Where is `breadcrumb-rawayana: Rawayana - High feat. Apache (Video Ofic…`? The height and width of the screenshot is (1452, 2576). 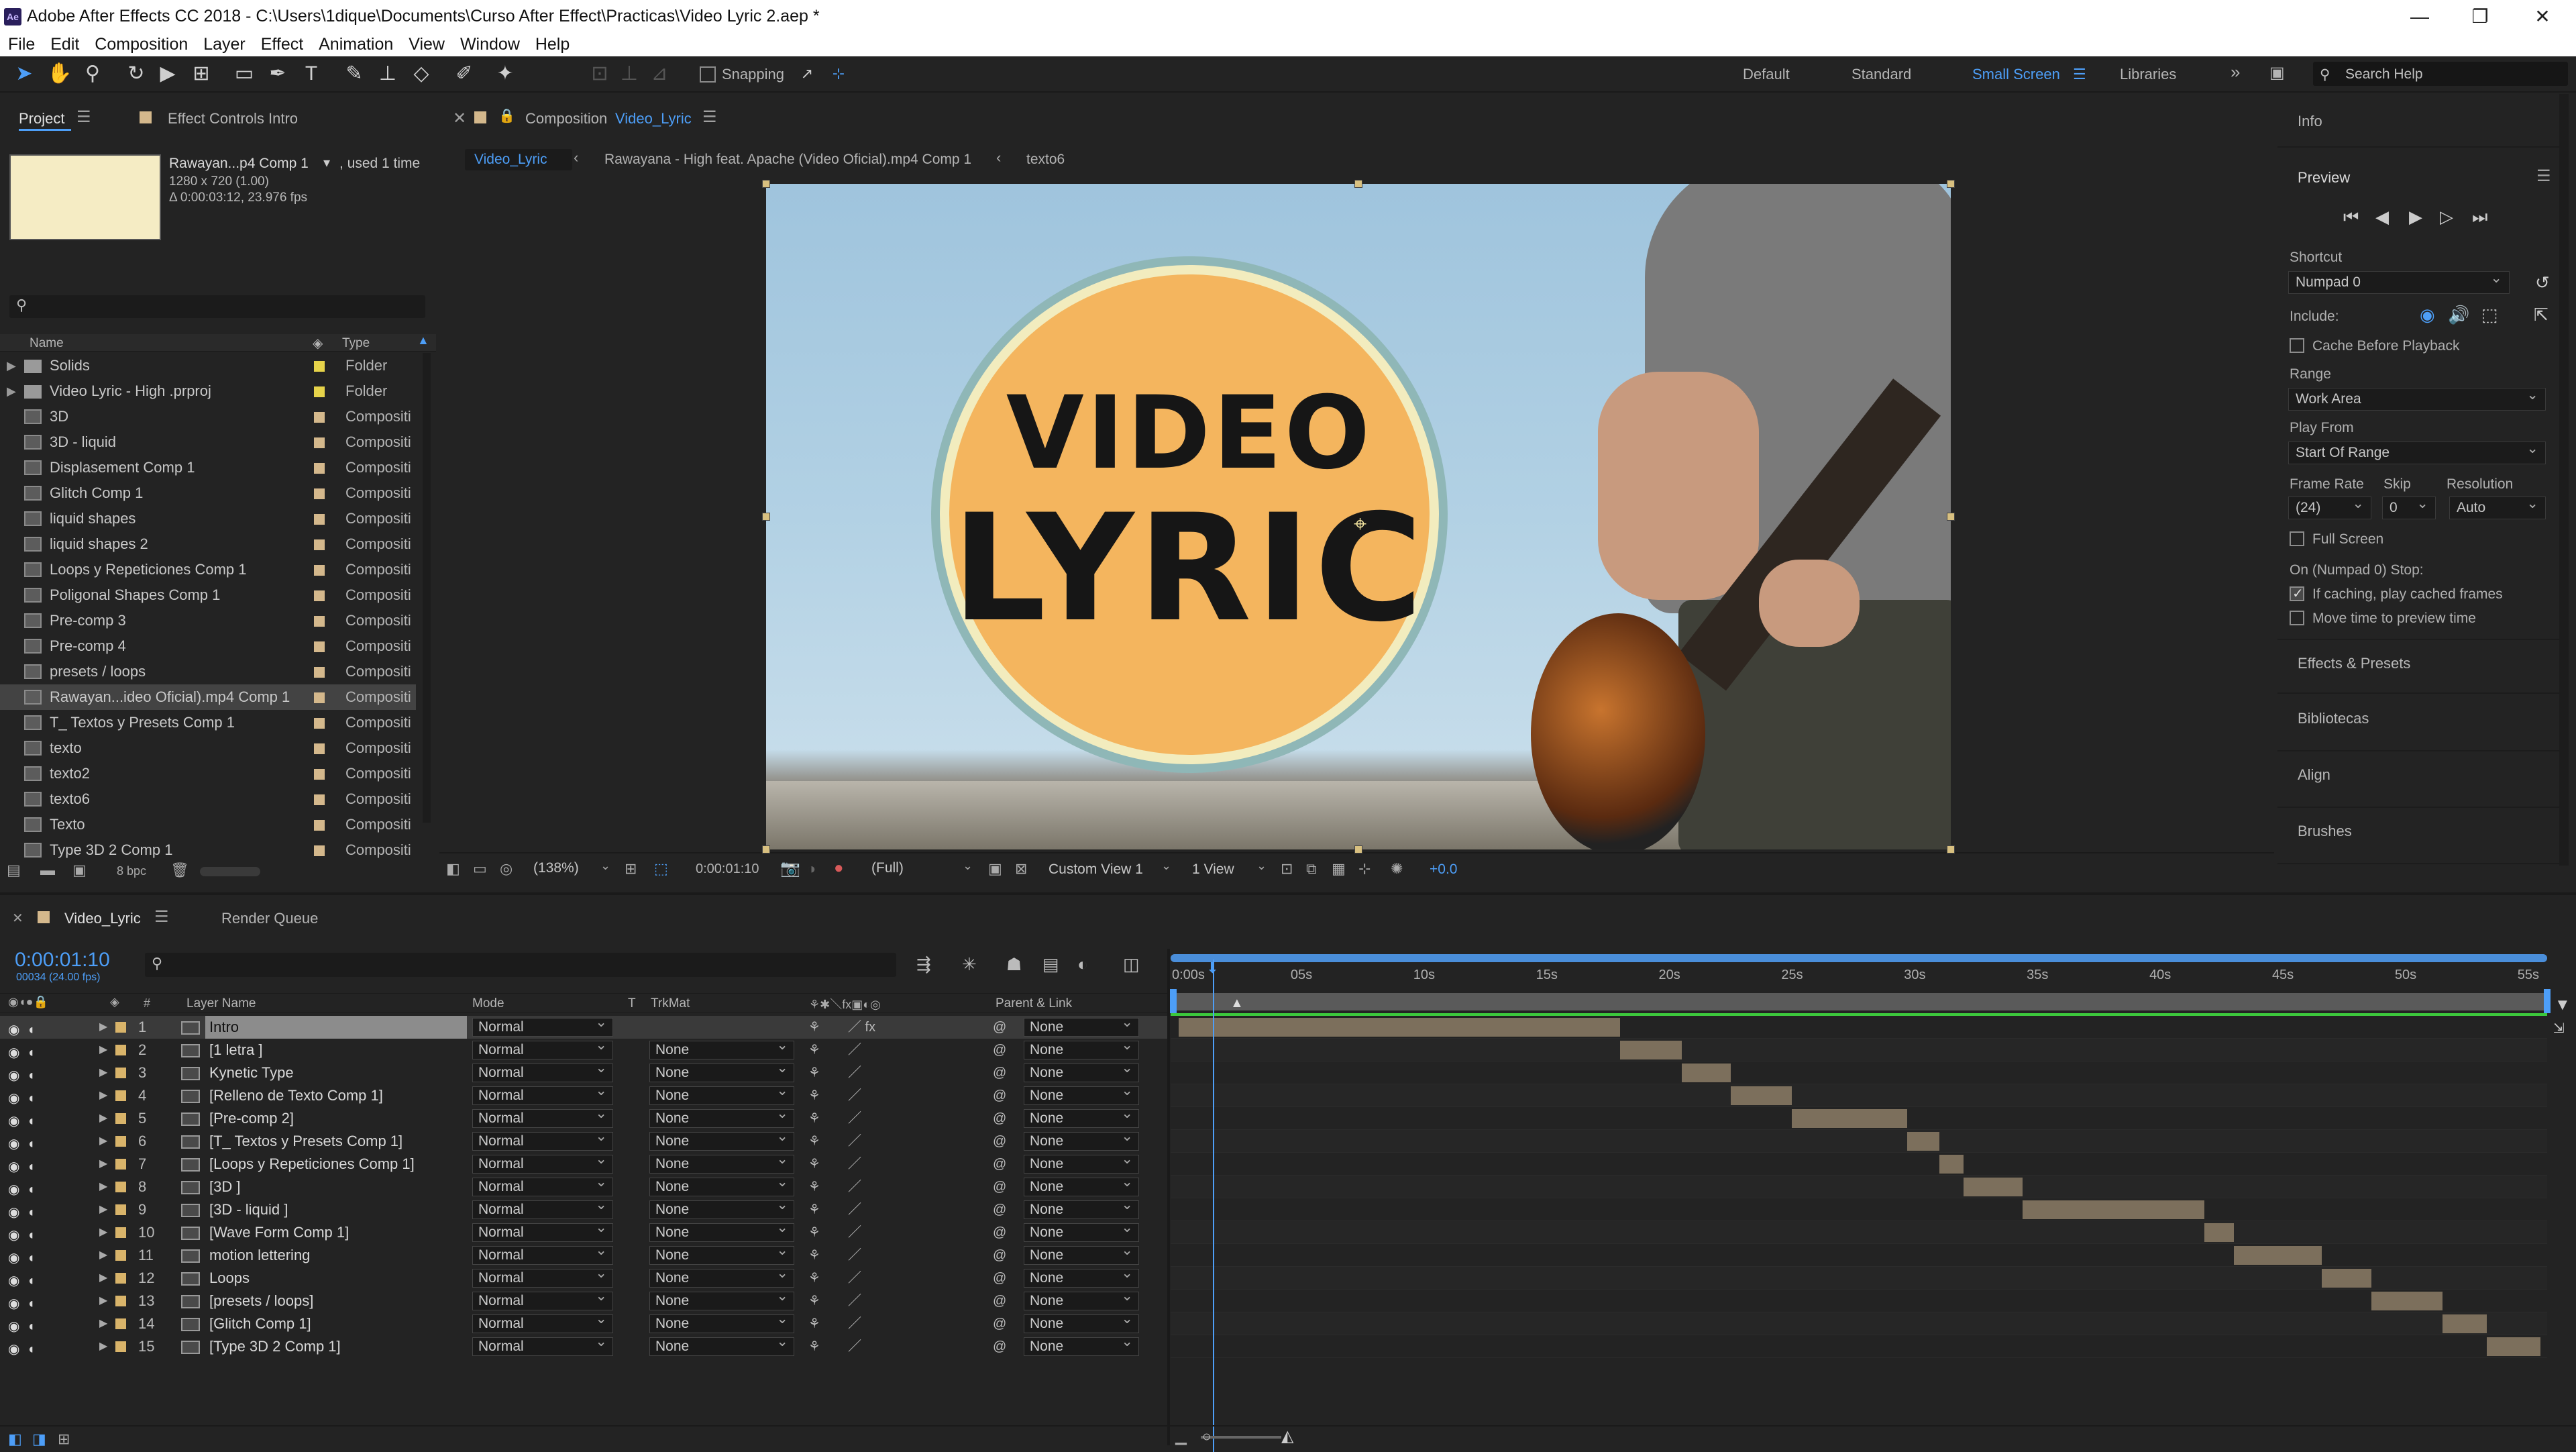
breadcrumb-rawayana: Rawayana - High feat. Apache (Video Ofic… is located at coordinates (787, 160).